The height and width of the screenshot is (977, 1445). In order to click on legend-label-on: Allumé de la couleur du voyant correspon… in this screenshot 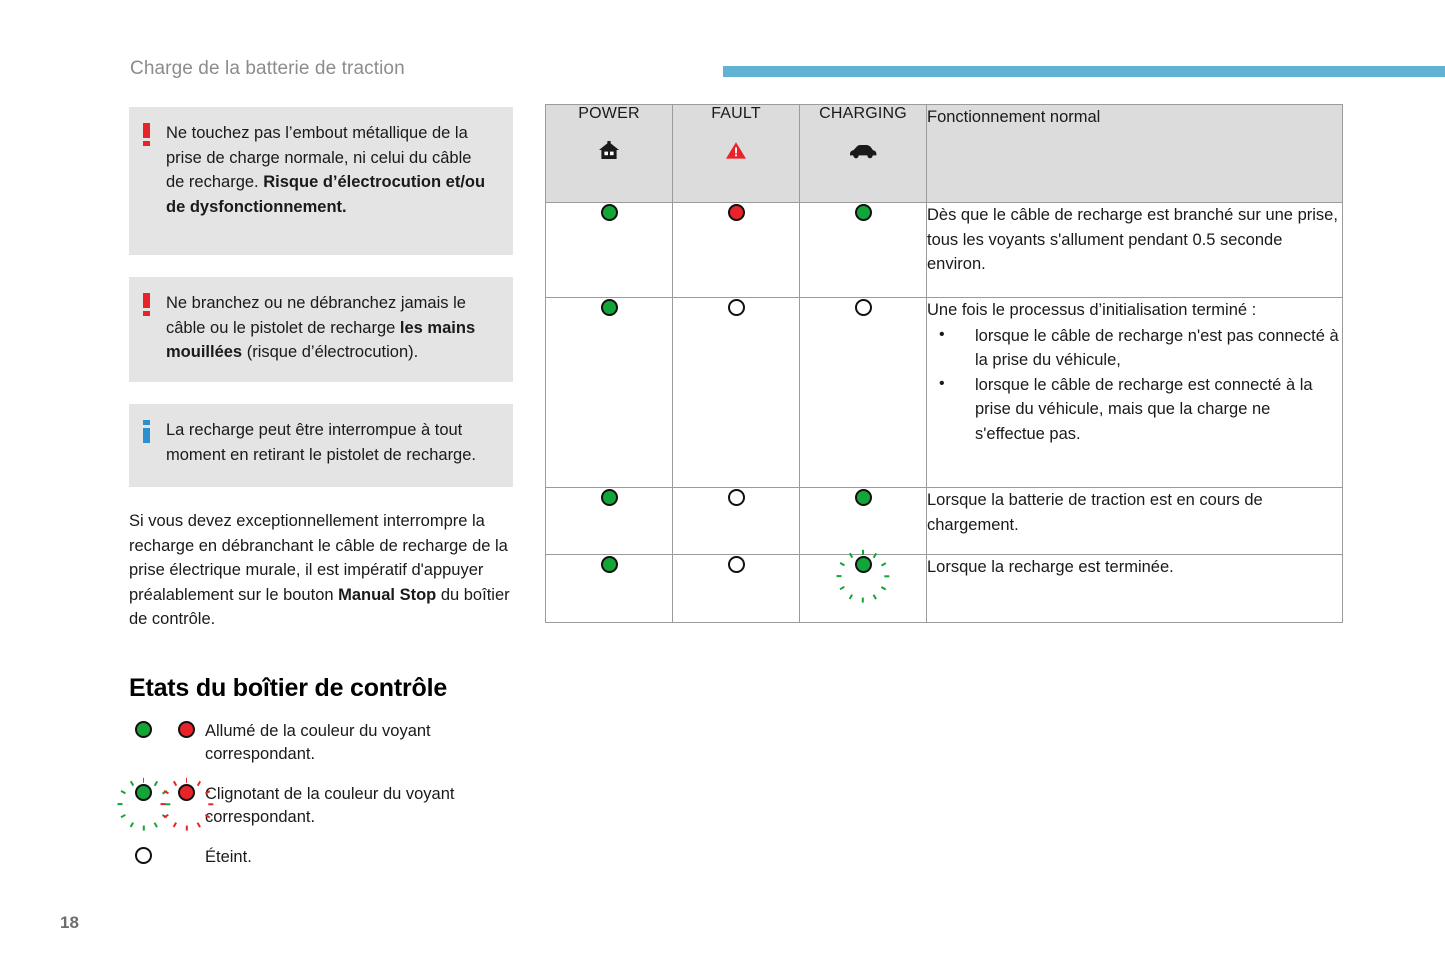, I will do `click(318, 742)`.